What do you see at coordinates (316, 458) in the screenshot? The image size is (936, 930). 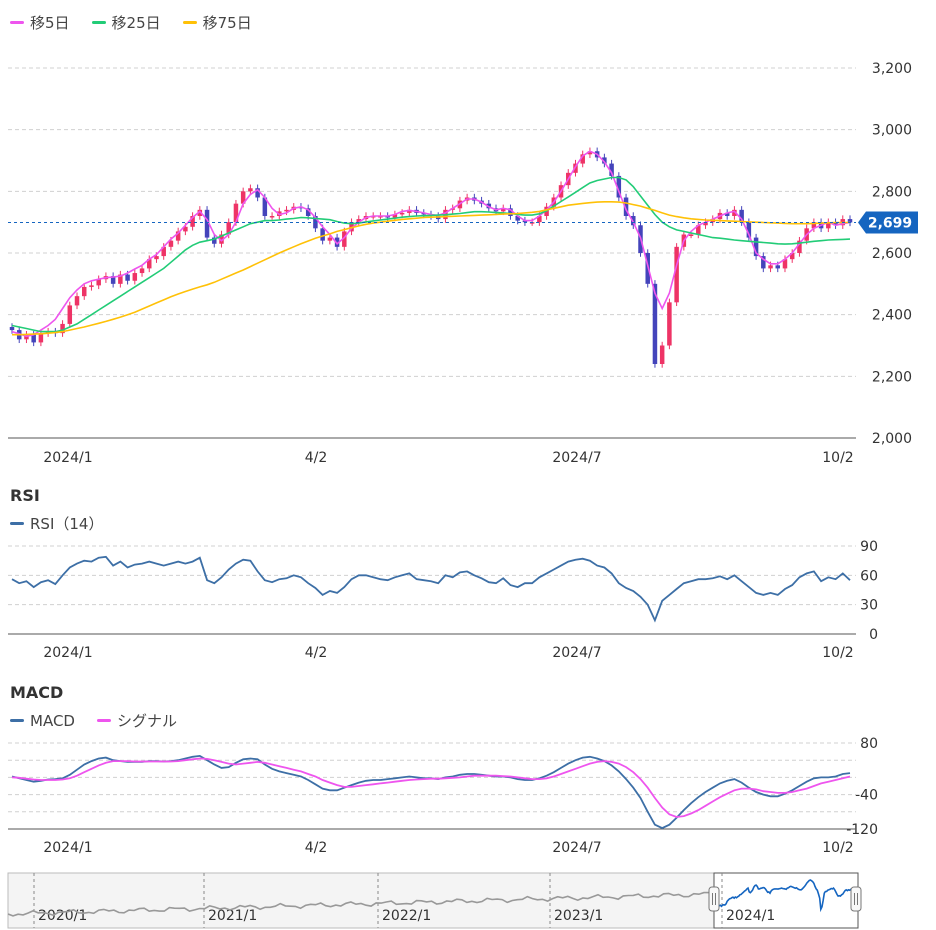 I see `price-x-label: 4/2` at bounding box center [316, 458].